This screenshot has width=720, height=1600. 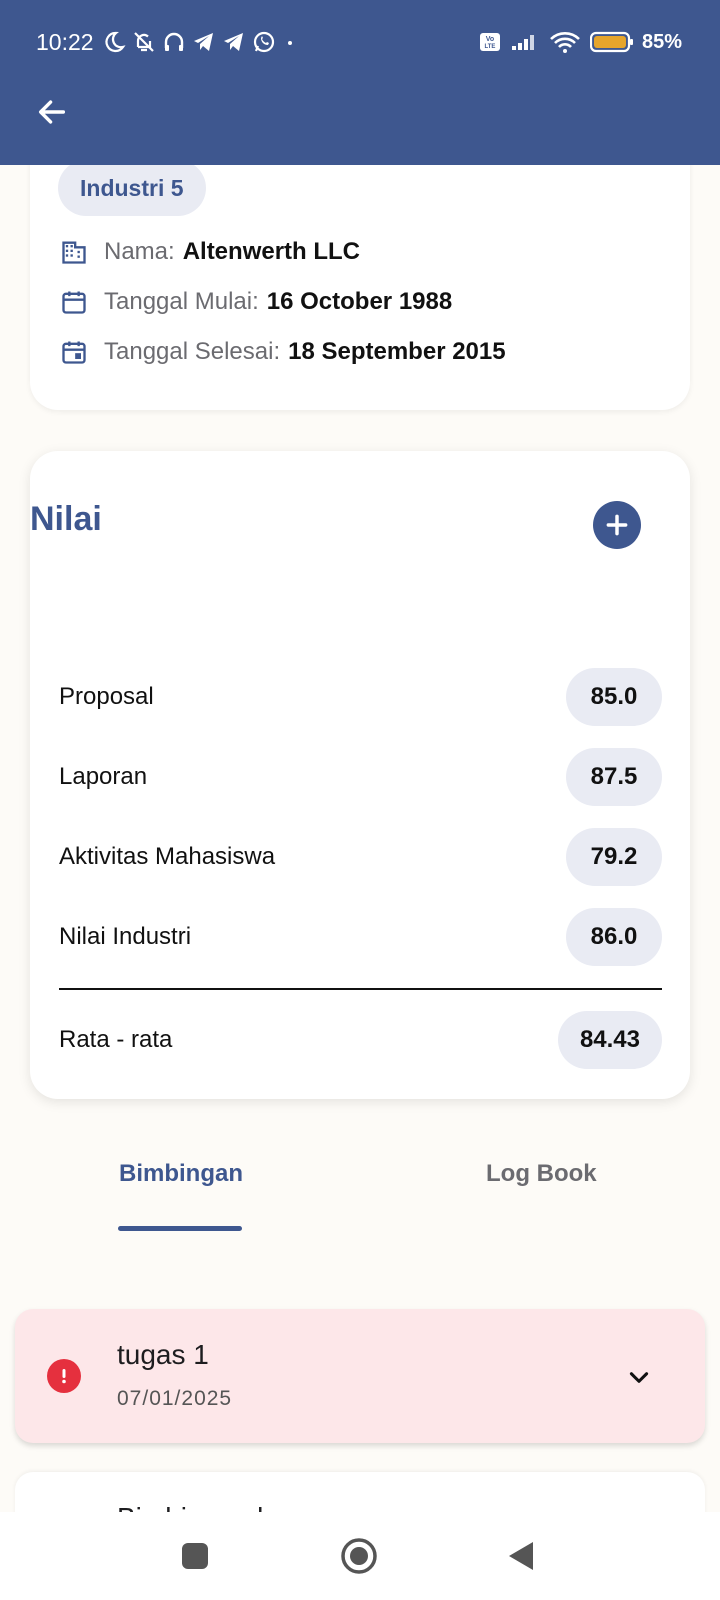 I want to click on tab-log-book: Log Book, so click(x=541, y=1174).